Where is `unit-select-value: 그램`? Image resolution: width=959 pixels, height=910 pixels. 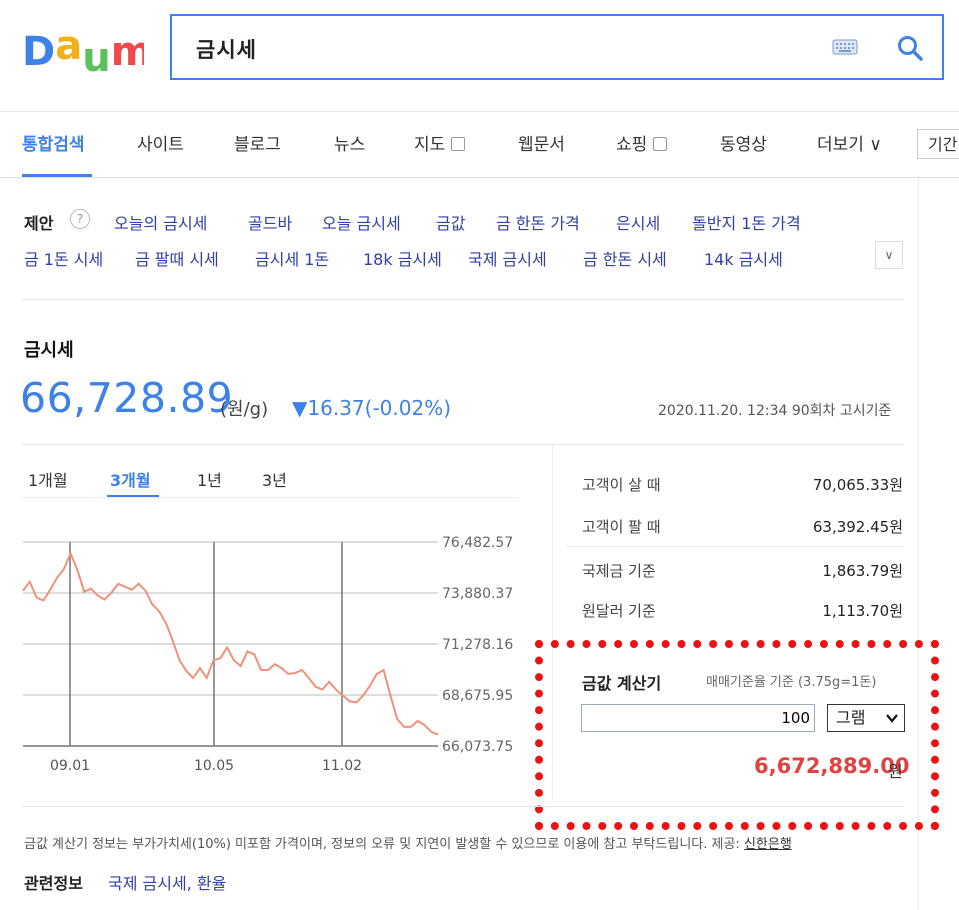
unit-select-value: 그램 is located at coordinates (851, 717).